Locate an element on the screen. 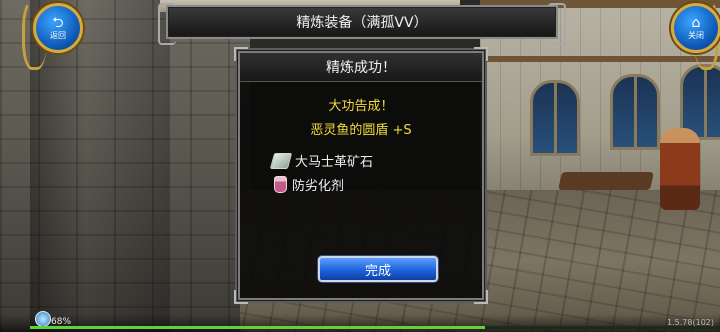  material-item: 防劣化剂 is located at coordinates (308, 184).